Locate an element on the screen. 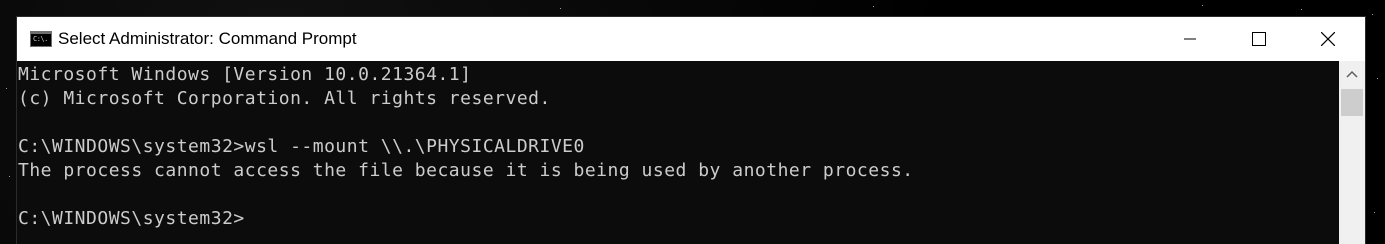  app-icon-label: C:\. is located at coordinates (40, 39).